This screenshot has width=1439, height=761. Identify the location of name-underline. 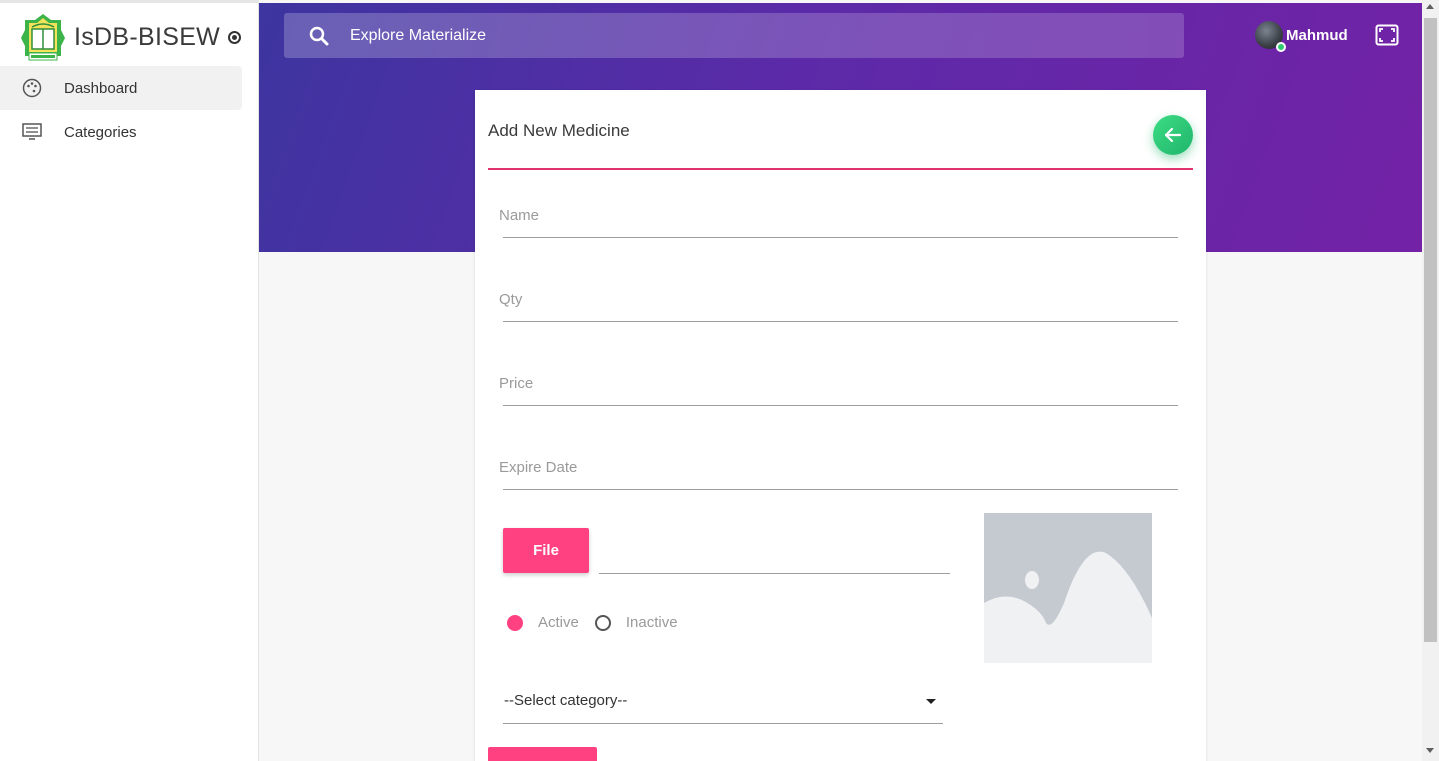
(840, 237).